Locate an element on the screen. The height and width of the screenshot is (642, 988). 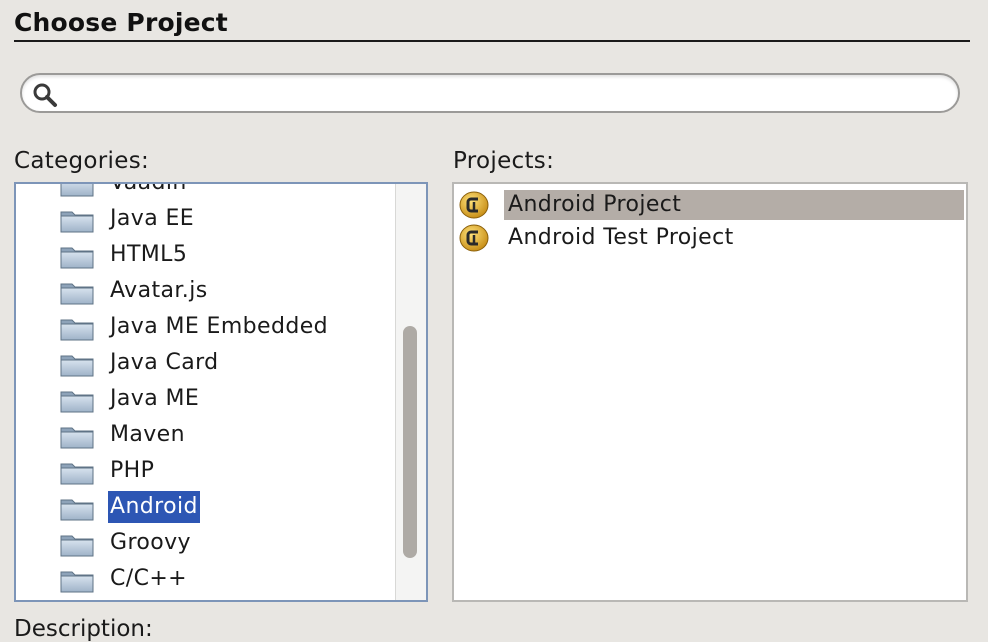
category-label: Avatar.js is located at coordinates (159, 290).